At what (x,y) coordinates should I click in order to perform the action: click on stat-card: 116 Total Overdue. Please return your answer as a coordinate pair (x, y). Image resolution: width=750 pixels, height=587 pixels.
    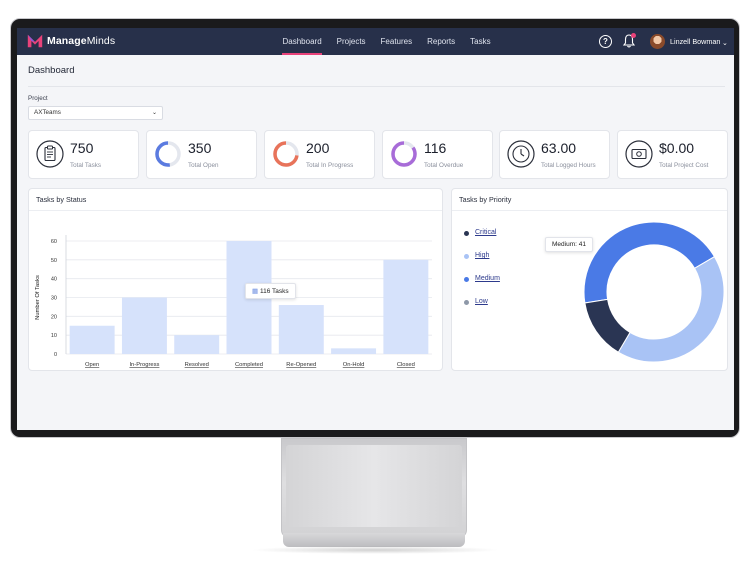
    Looking at the image, I should click on (437, 154).